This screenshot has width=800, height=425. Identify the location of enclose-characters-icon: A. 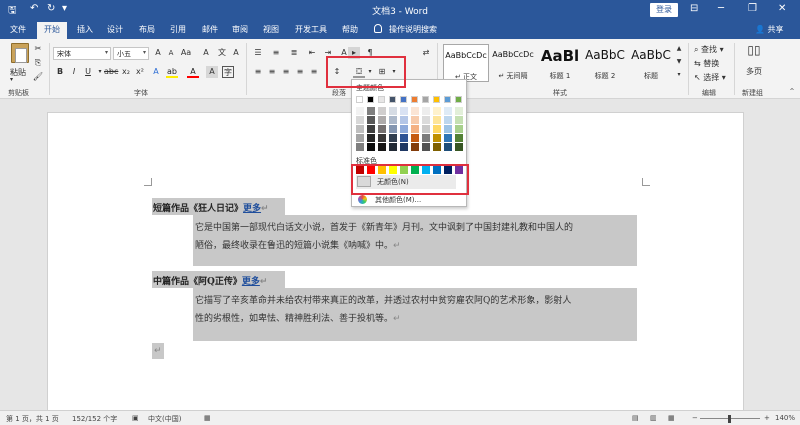
(236, 53).